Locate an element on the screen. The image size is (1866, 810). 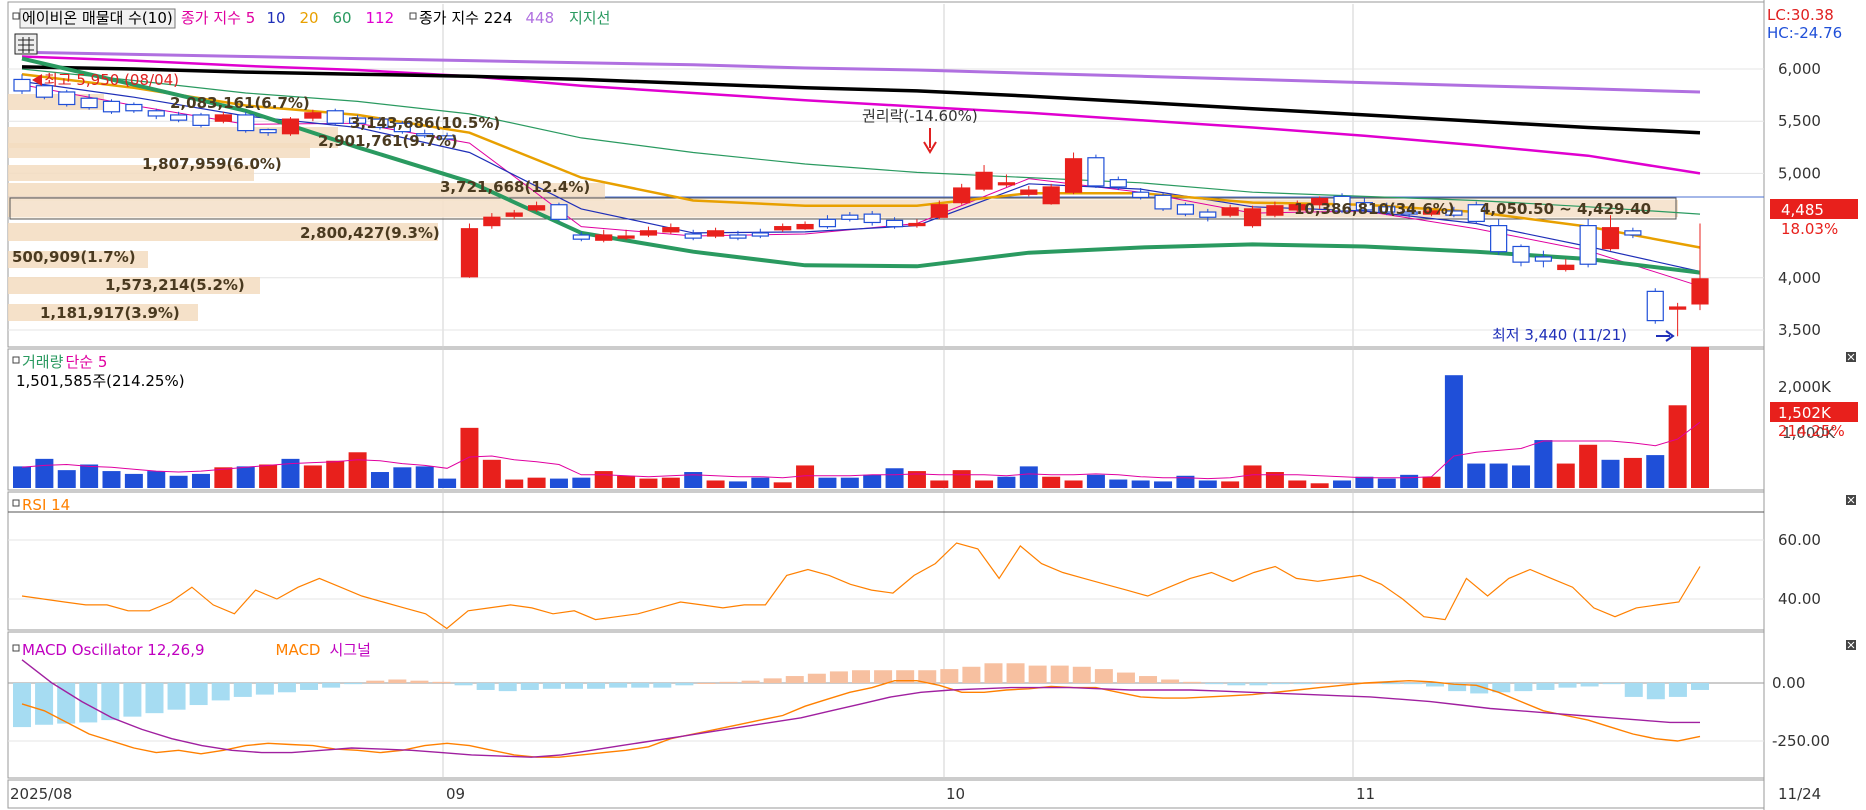
price-tick: 4,000 is located at coordinates (1799, 278).